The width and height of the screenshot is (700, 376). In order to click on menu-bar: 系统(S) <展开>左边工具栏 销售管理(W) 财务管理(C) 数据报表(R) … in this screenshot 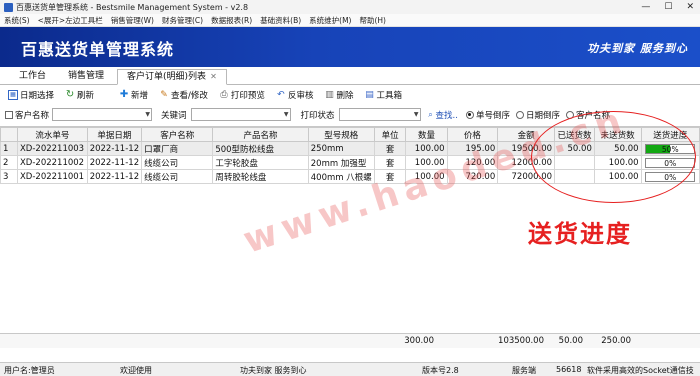, I will do `click(350, 20)`.